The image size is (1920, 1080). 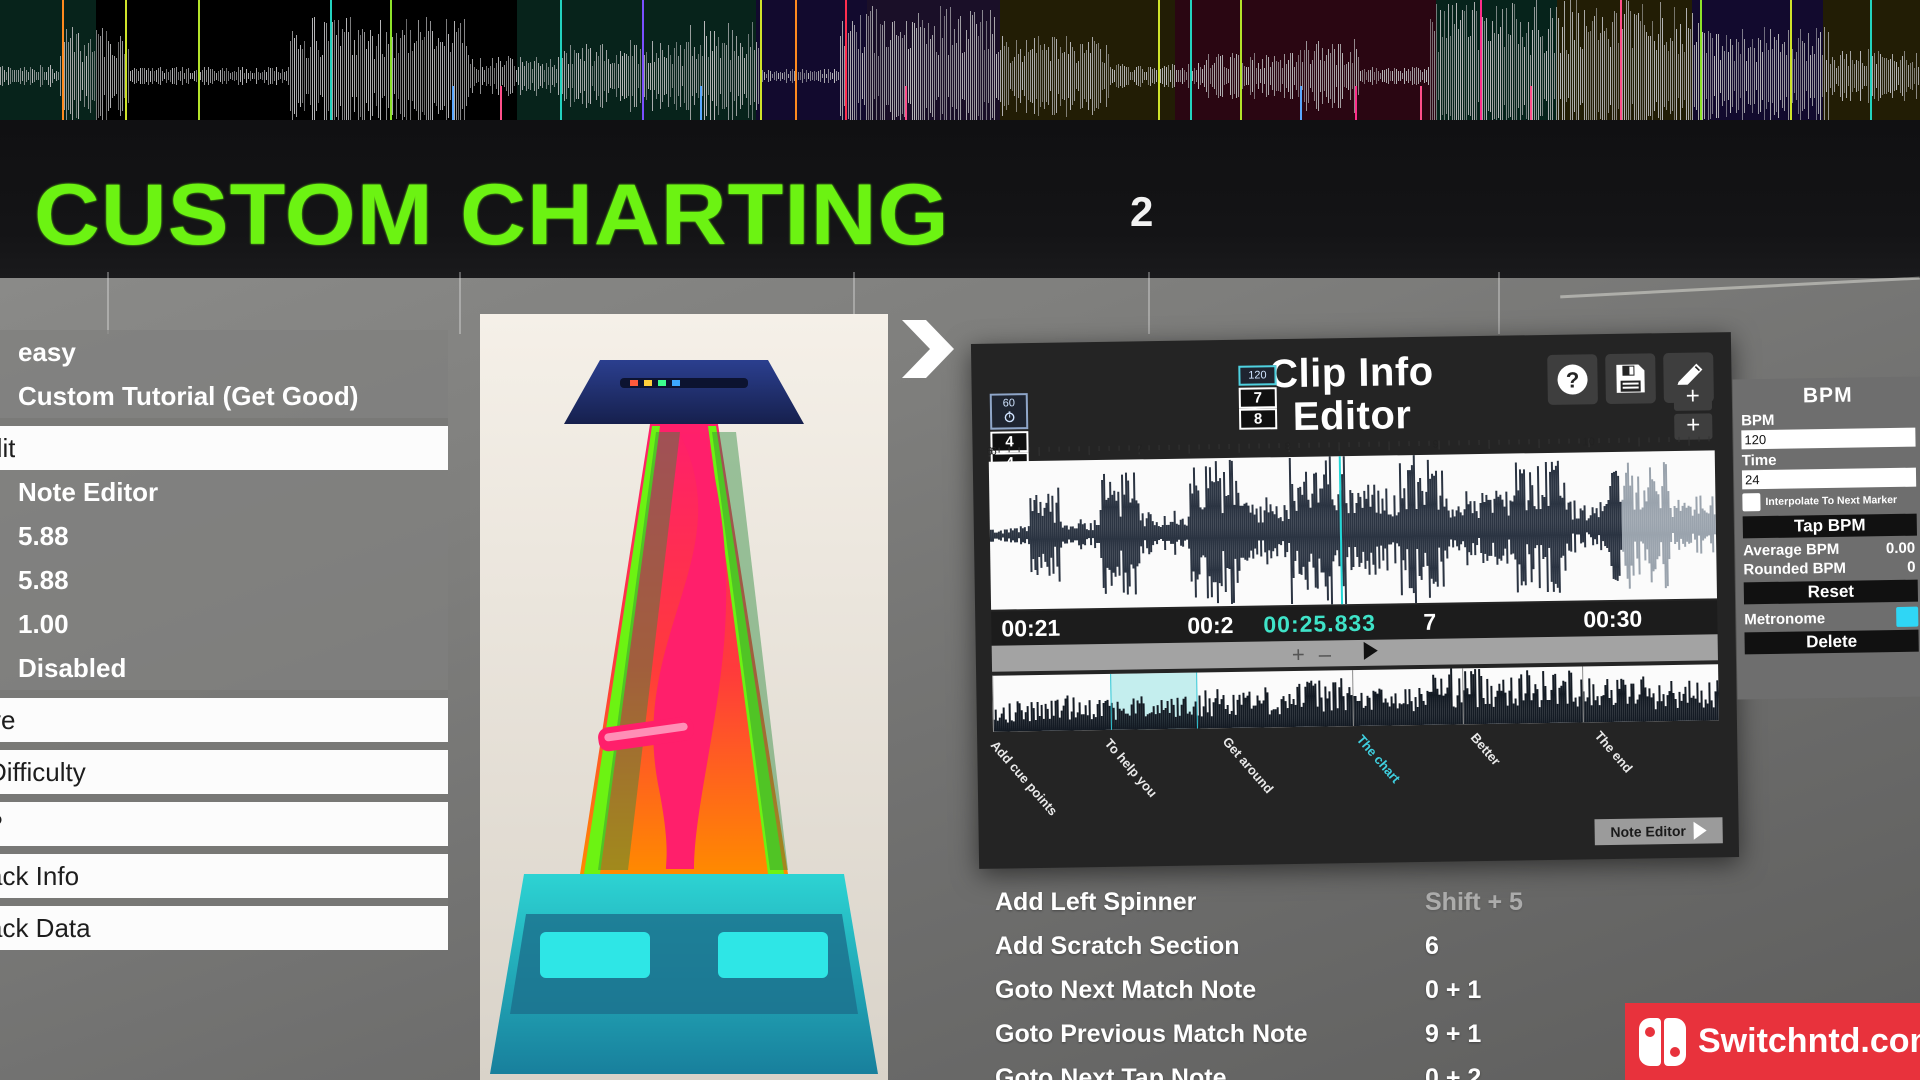 I want to click on sidebar-item-ack-info: ack Info, so click(x=224, y=876).